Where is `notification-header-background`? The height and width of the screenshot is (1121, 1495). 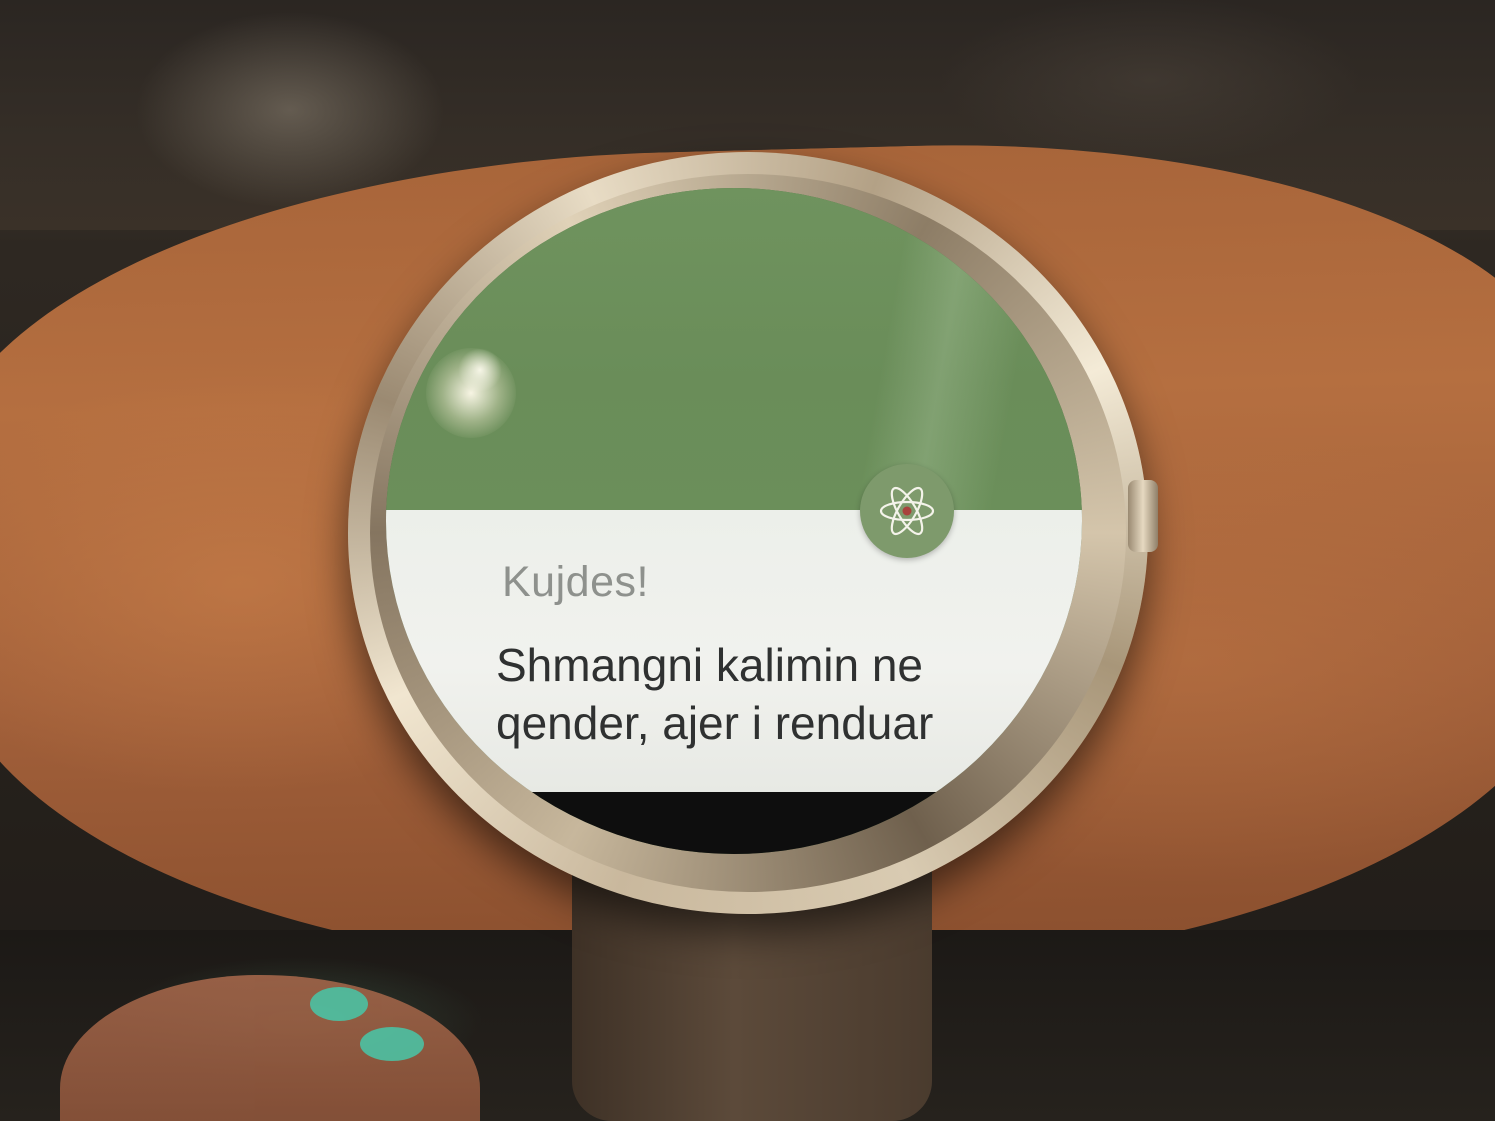
notification-header-background is located at coordinates (734, 349).